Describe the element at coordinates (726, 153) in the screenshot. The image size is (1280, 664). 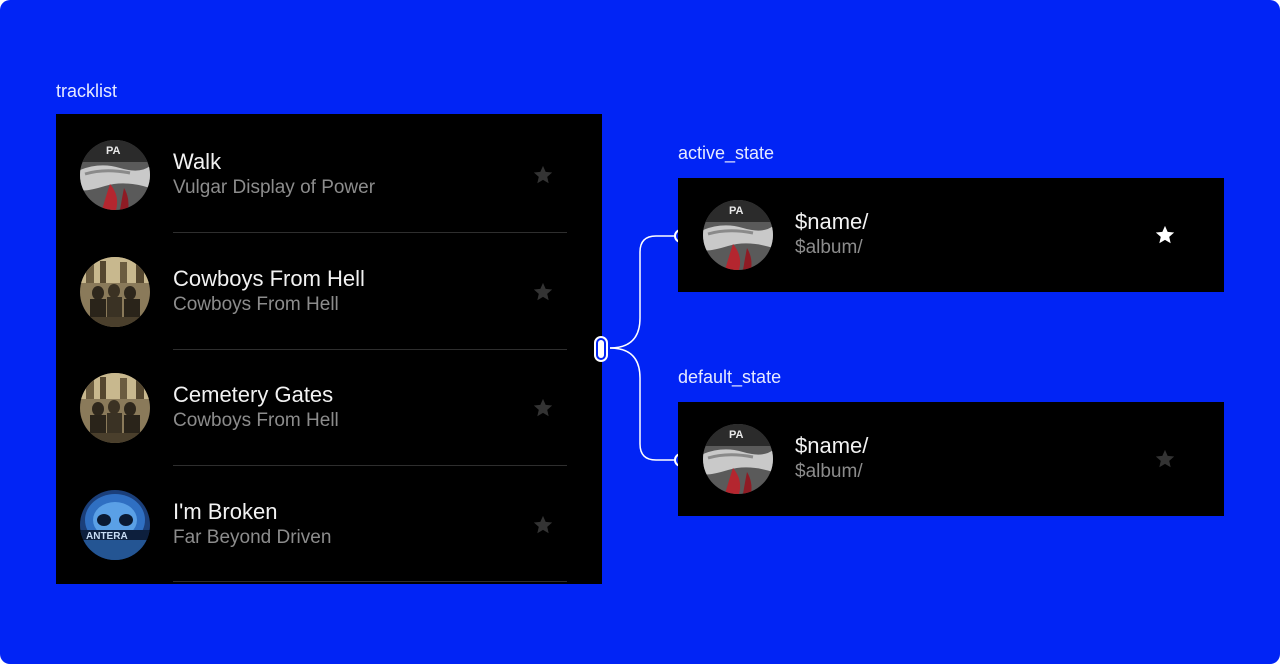
I see `active-state-frame-label: active_state` at that location.